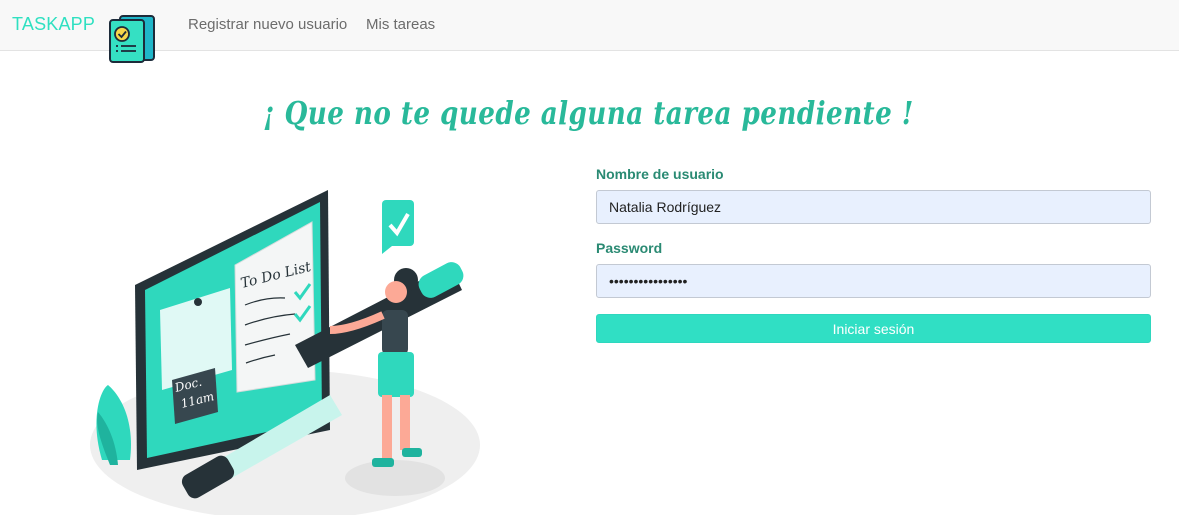 Image resolution: width=1179 pixels, height=515 pixels. I want to click on username-input, so click(873, 207).